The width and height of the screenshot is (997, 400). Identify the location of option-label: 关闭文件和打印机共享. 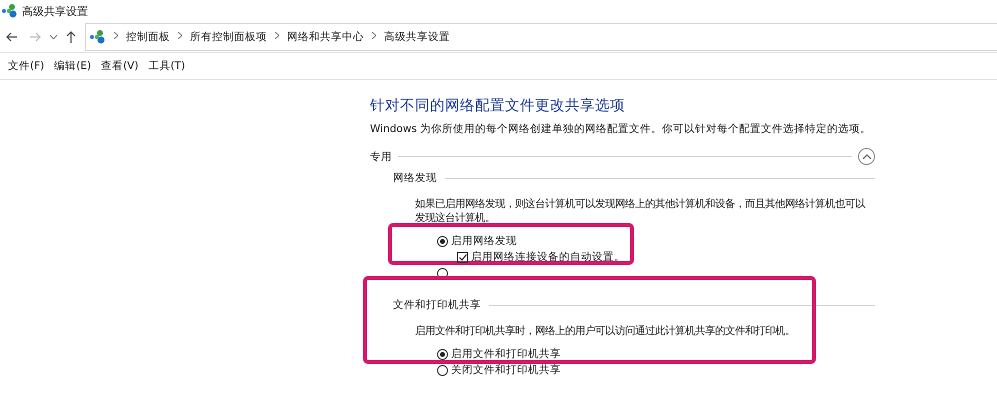
(506, 370).